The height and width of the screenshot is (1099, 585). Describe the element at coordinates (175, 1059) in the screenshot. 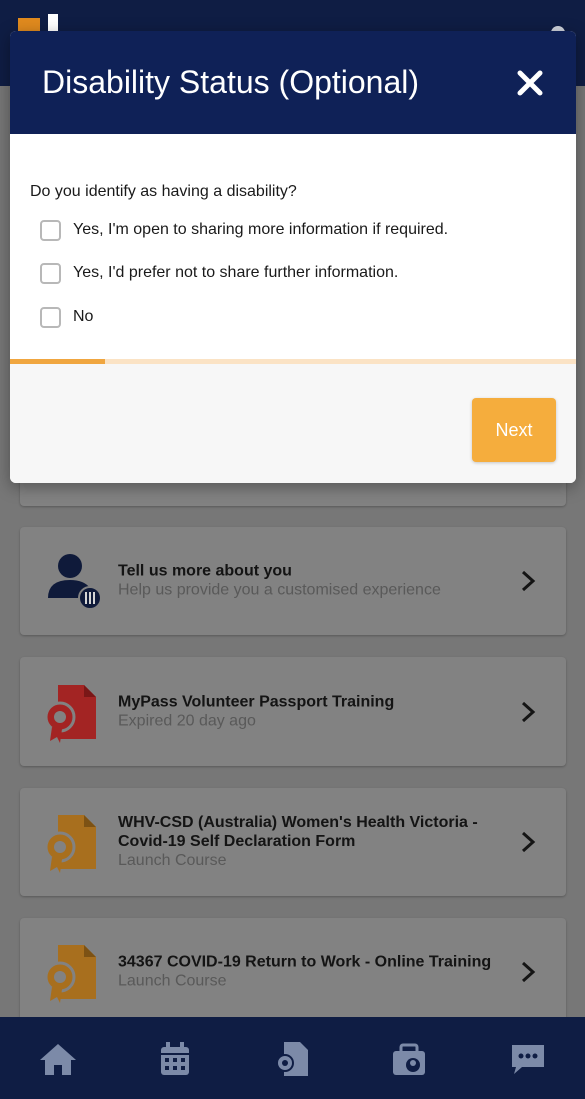

I see `calendar-icon` at that location.